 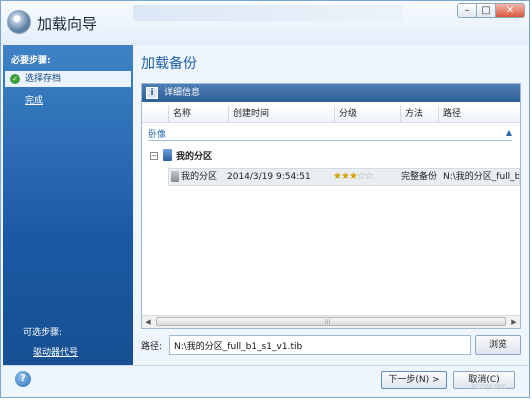 What do you see at coordinates (15, 79) in the screenshot?
I see `check-icon: ✓` at bounding box center [15, 79].